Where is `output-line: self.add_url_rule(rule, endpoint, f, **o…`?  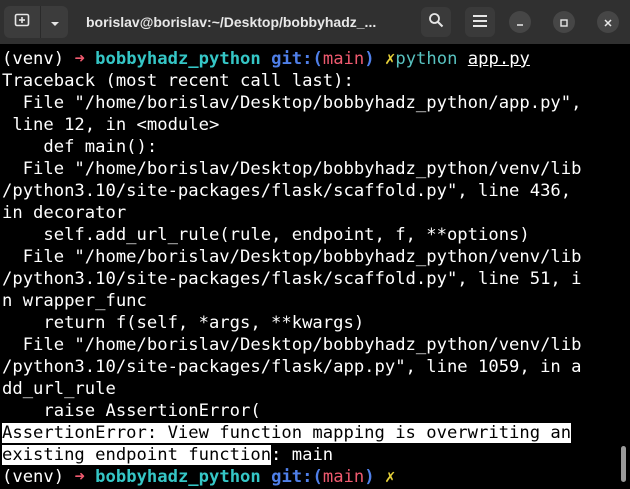
output-line: self.add_url_rule(rule, endpoint, f, **o… is located at coordinates (266, 235).